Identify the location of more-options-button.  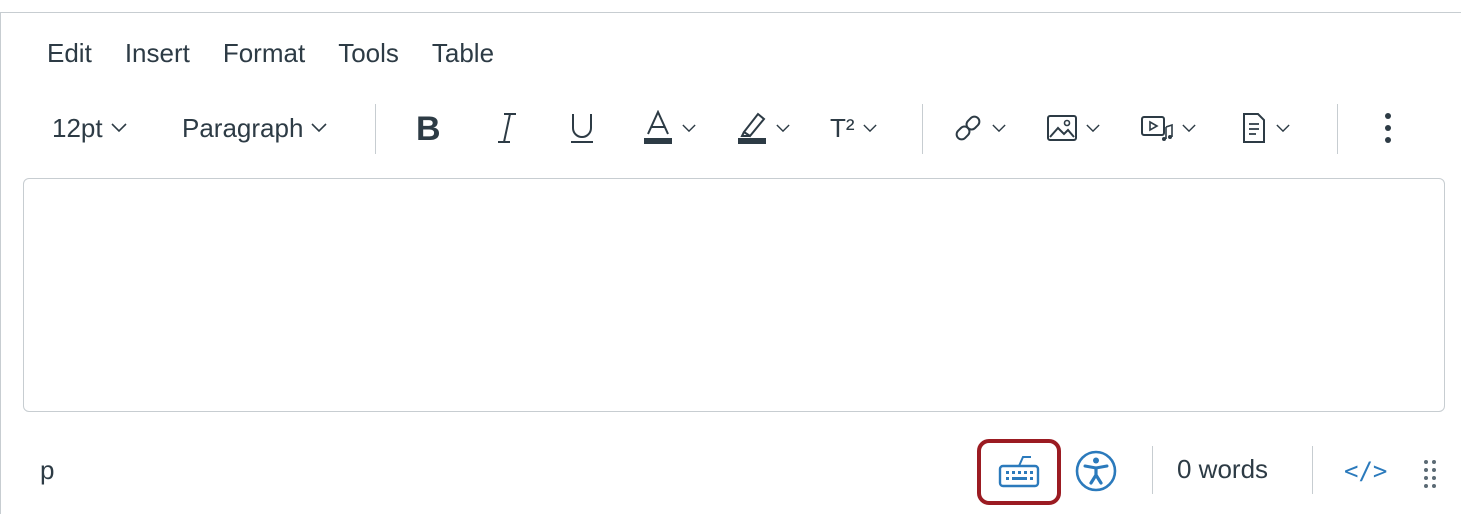
(1388, 128).